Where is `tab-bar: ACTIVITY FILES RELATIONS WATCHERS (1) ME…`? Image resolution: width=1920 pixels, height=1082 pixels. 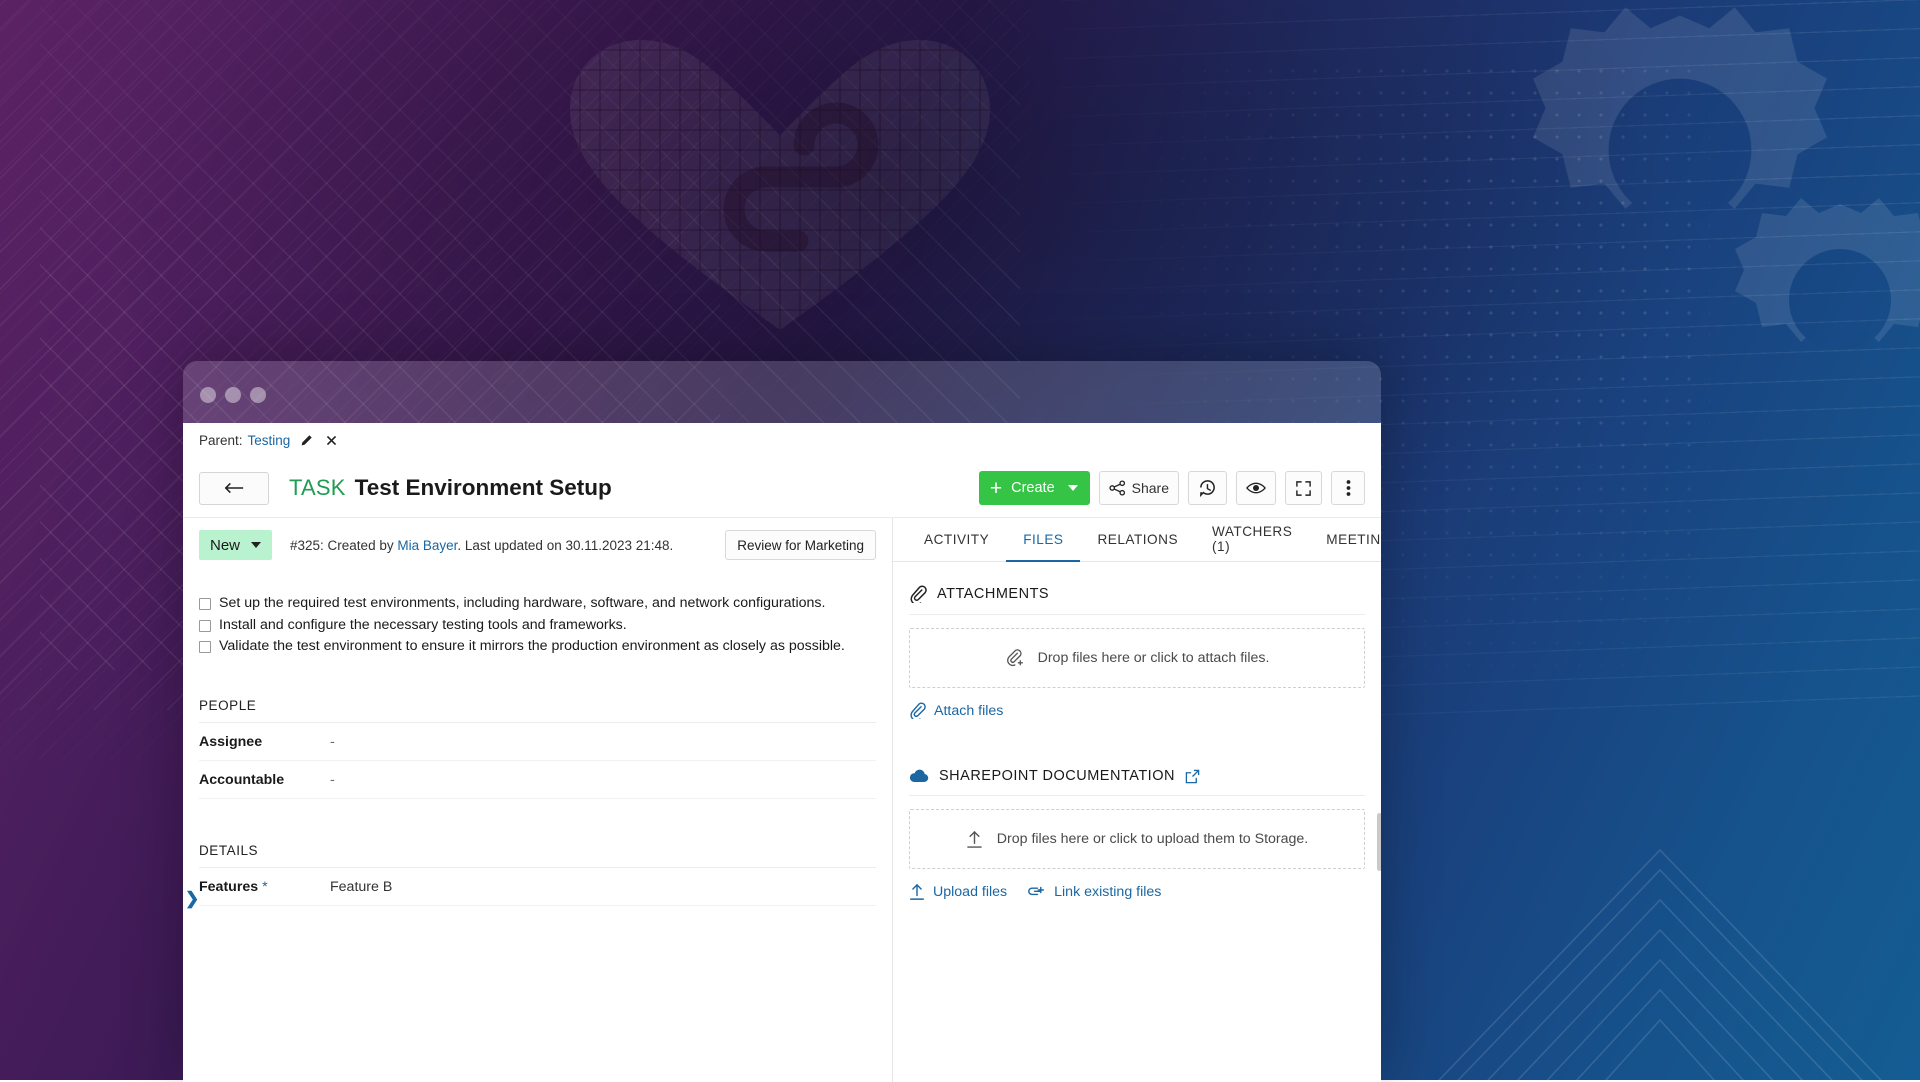 tab-bar: ACTIVITY FILES RELATIONS WATCHERS (1) ME… is located at coordinates (1137, 540).